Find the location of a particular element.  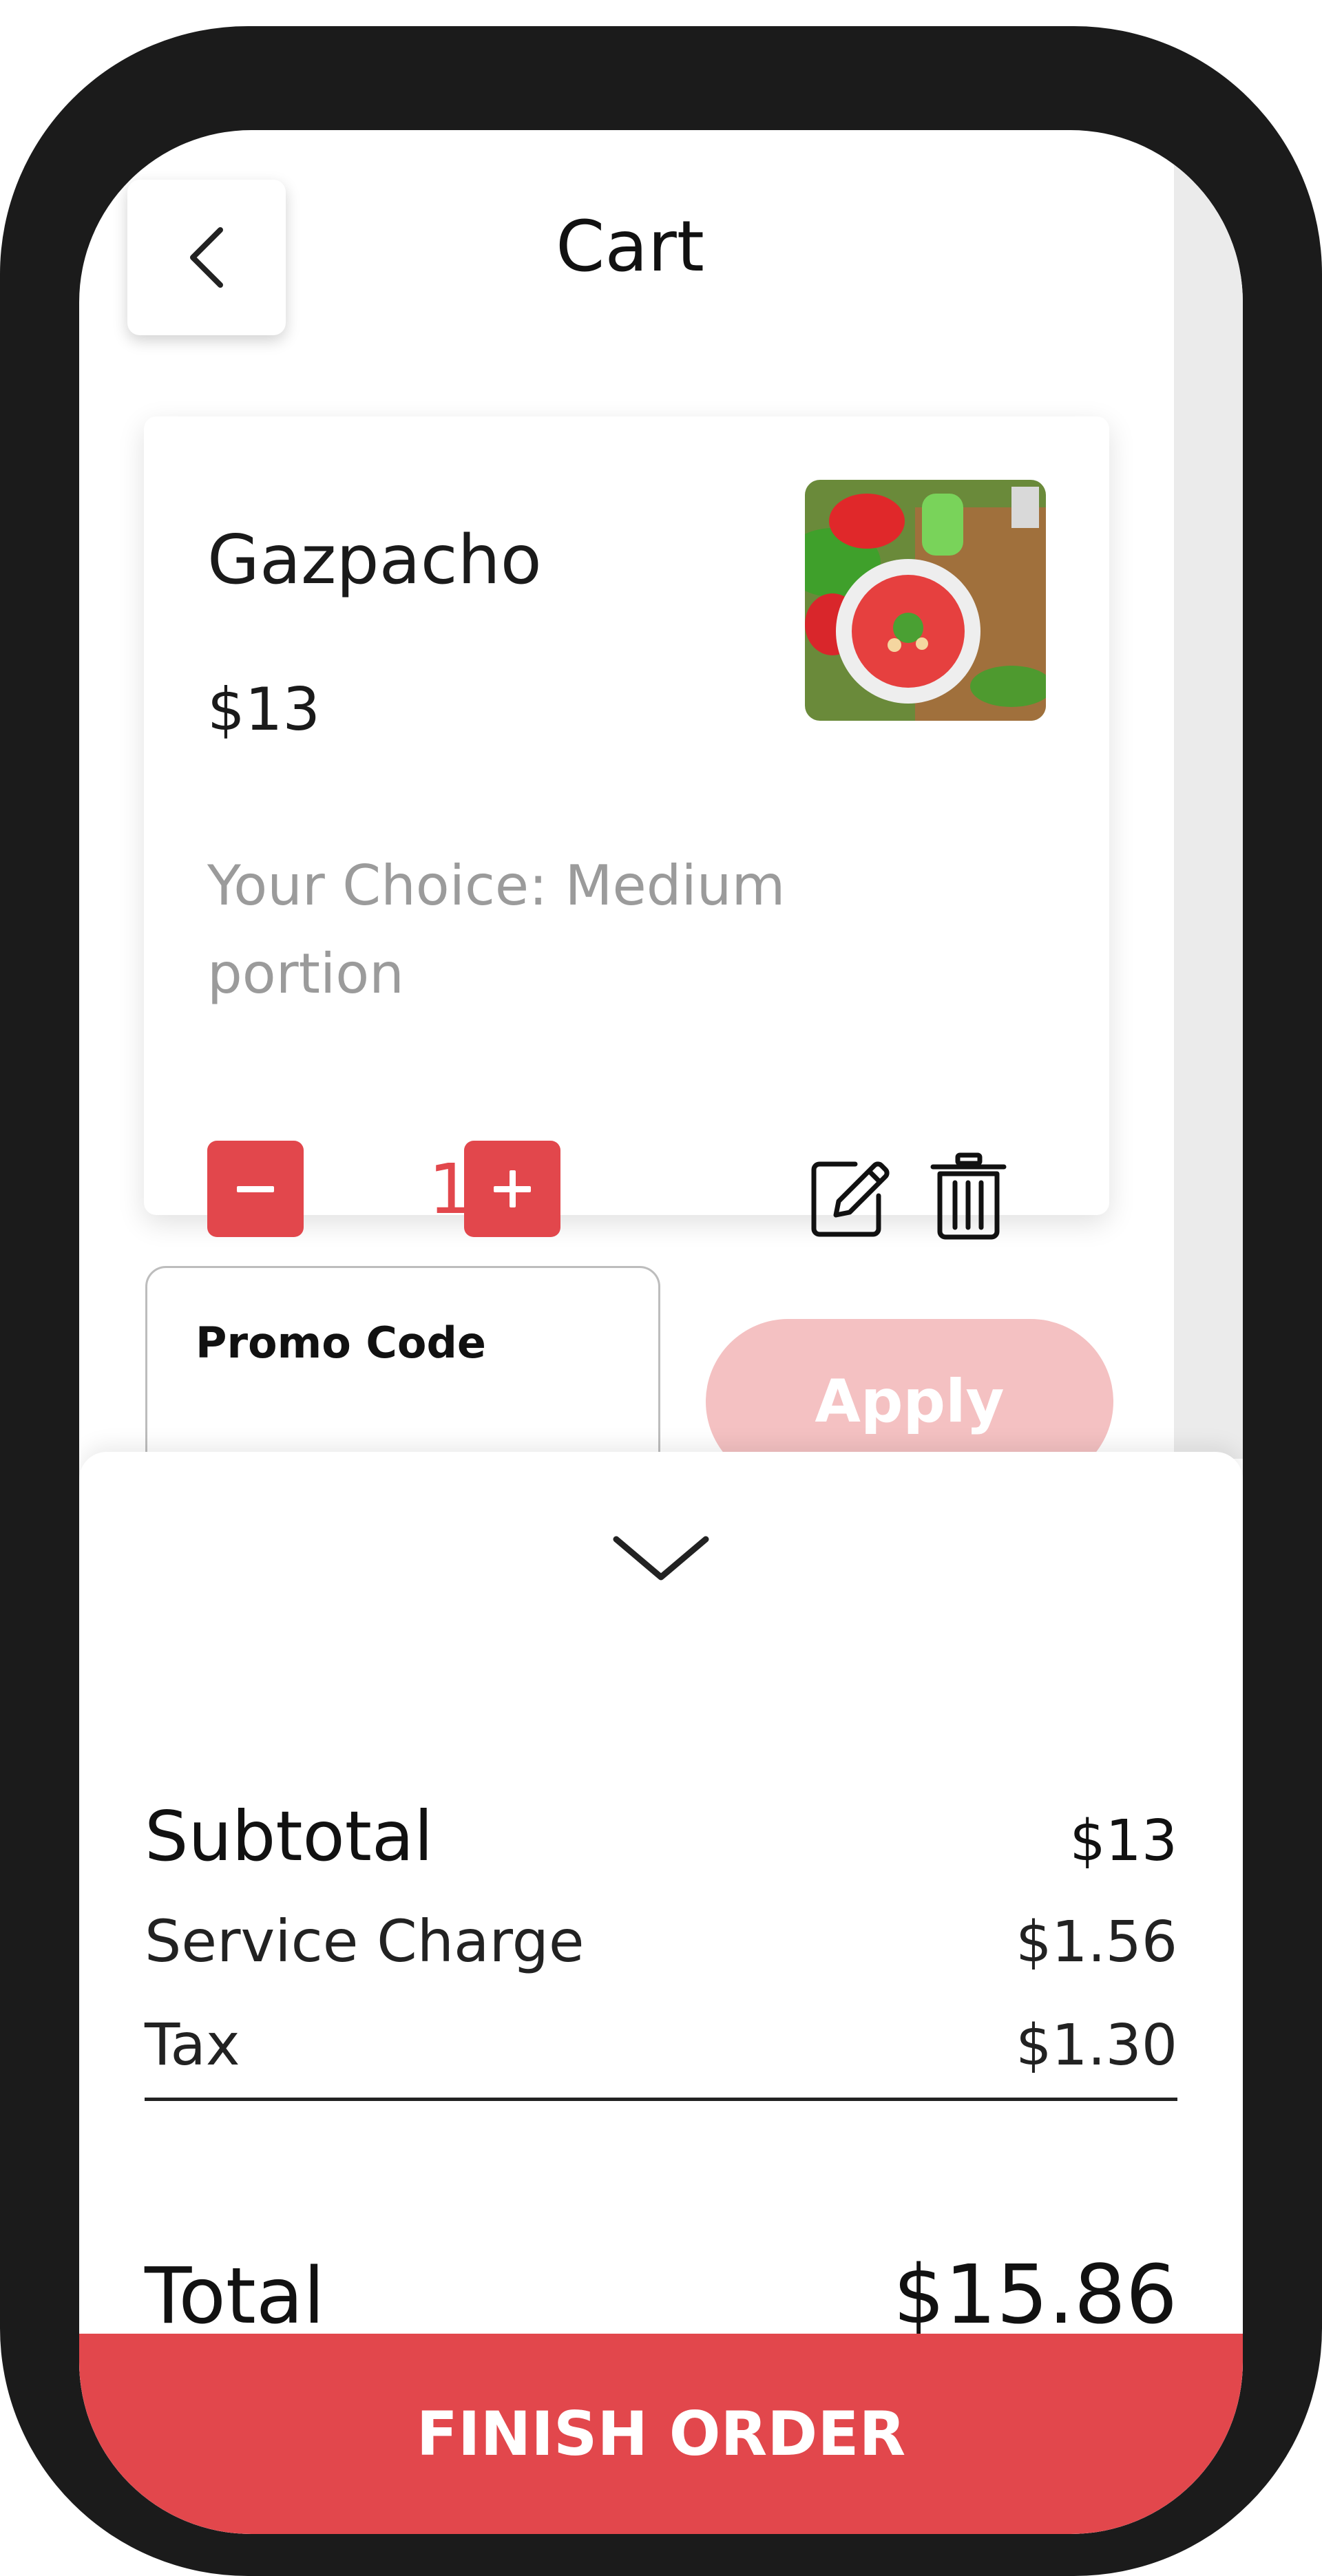

trash-icon is located at coordinates (969, 1196).